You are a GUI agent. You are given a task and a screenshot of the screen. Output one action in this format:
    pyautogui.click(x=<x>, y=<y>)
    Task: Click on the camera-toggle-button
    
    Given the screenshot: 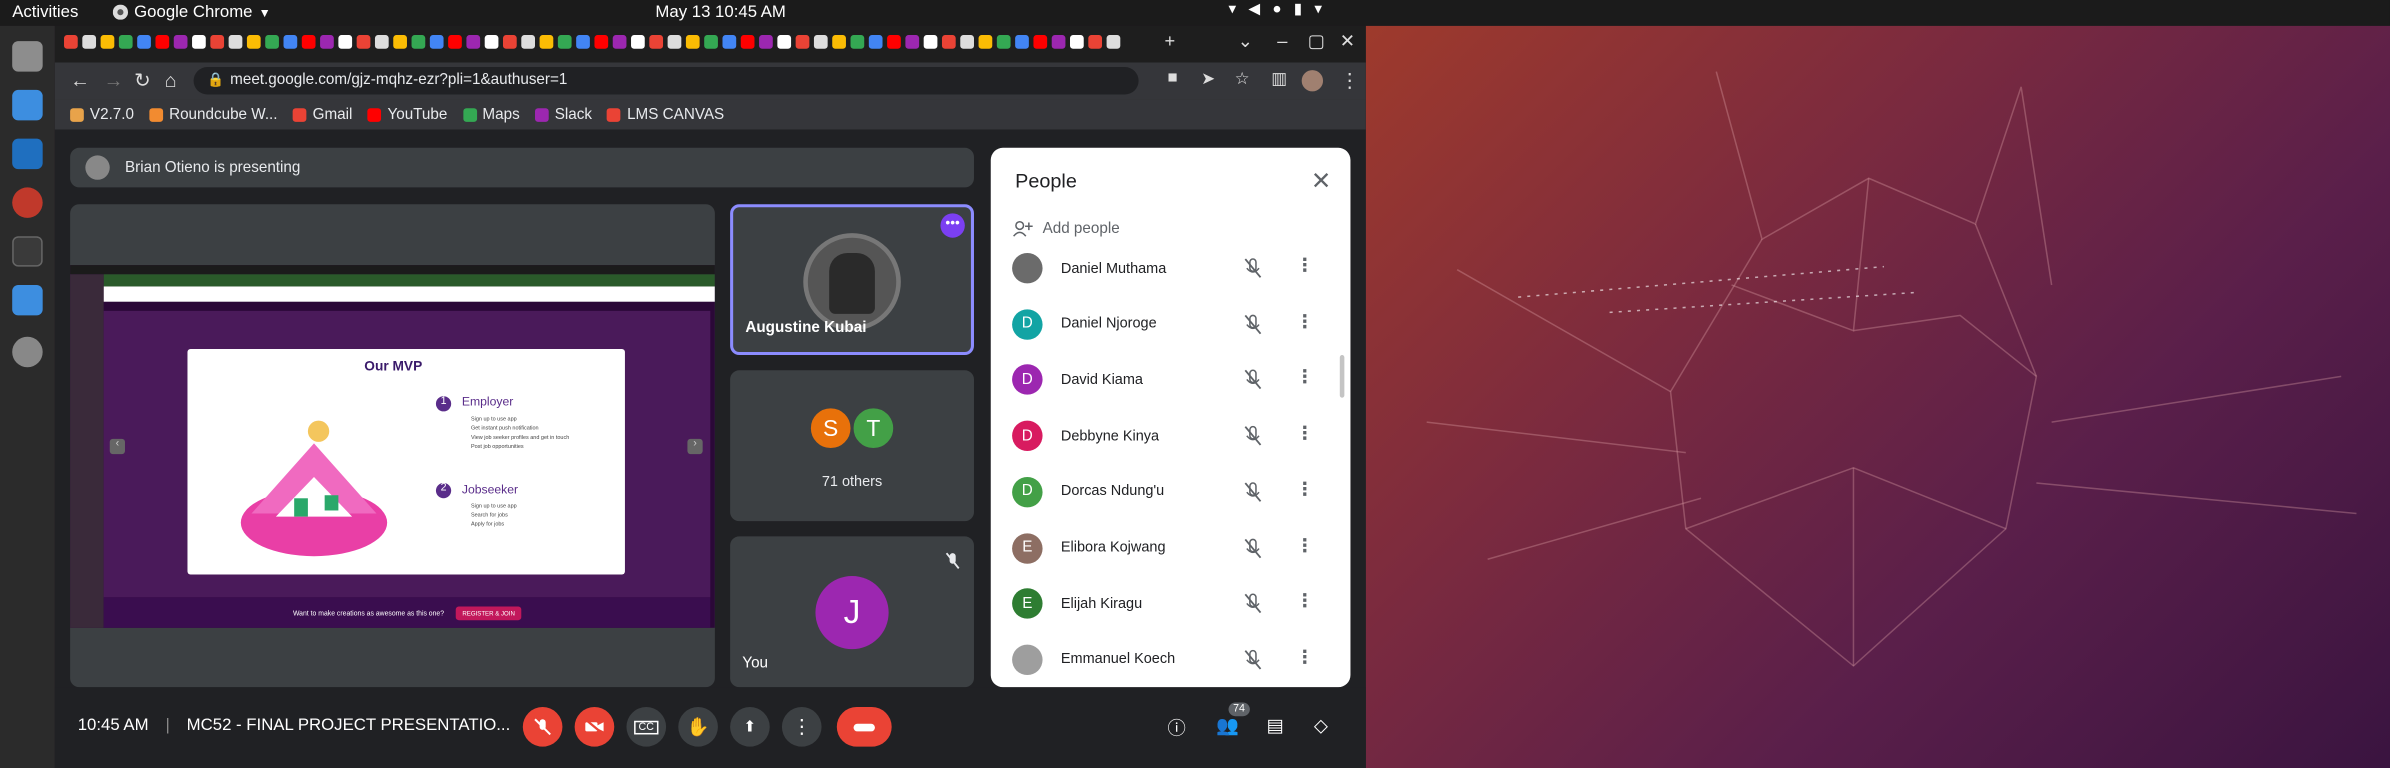 What is the action you would take?
    pyautogui.click(x=594, y=727)
    